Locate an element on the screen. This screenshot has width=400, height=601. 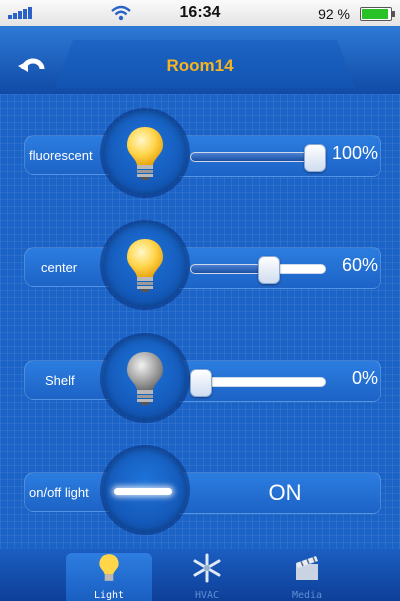
control-row-fluorescent: fluorescent 100% is located at coordinates (200, 154).